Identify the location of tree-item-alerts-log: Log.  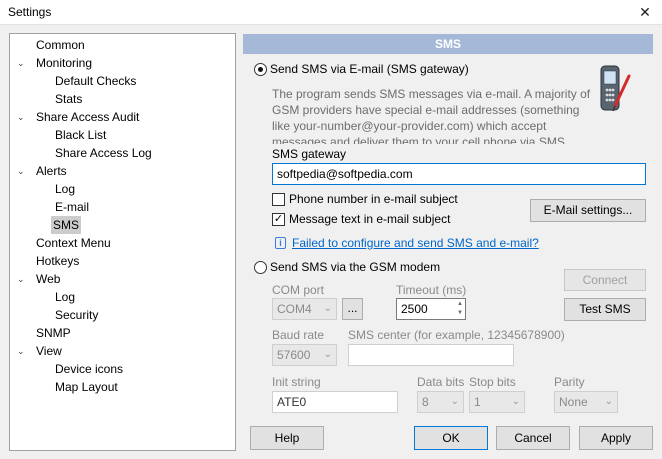
(65, 189).